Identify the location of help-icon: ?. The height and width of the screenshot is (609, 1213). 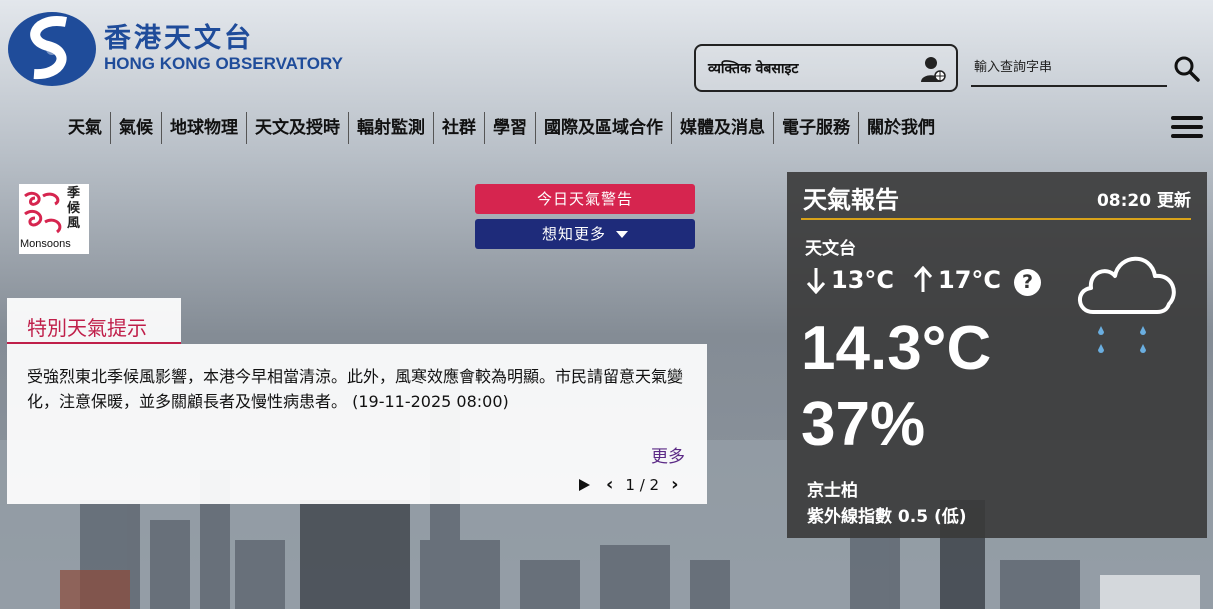
(1027, 282).